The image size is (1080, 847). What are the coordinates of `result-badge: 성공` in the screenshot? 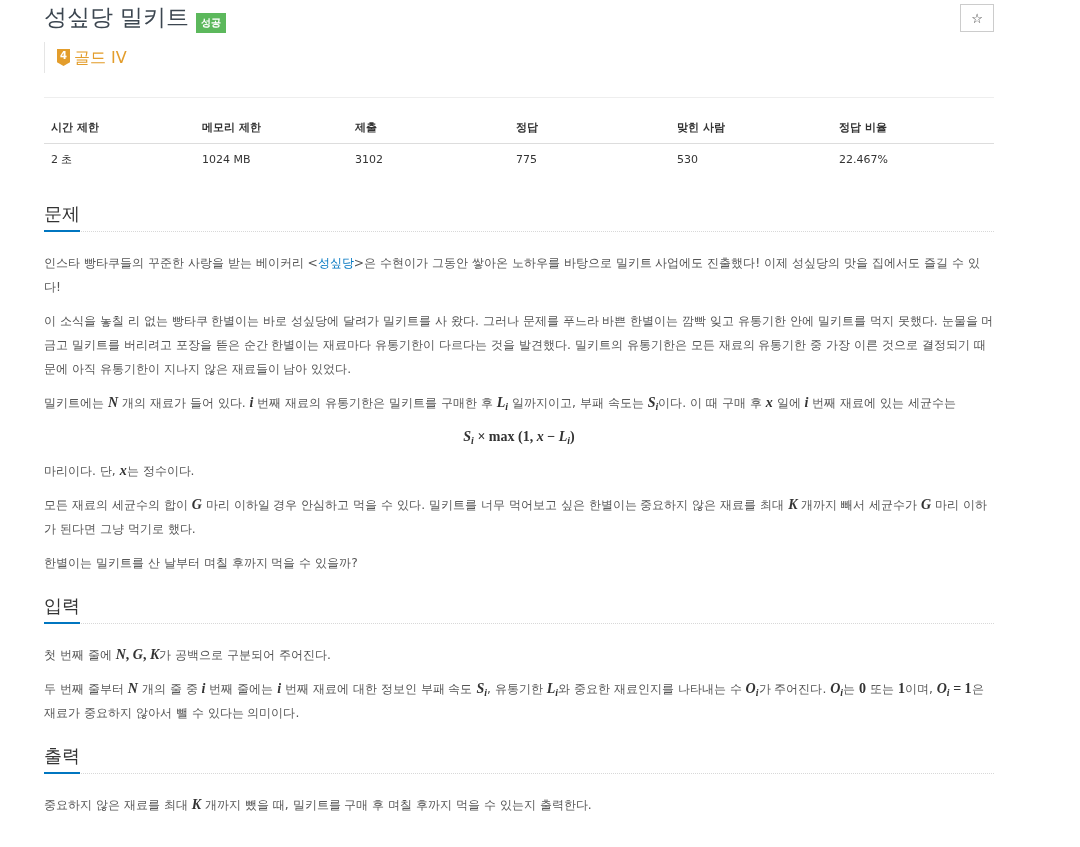 It's located at (211, 23).